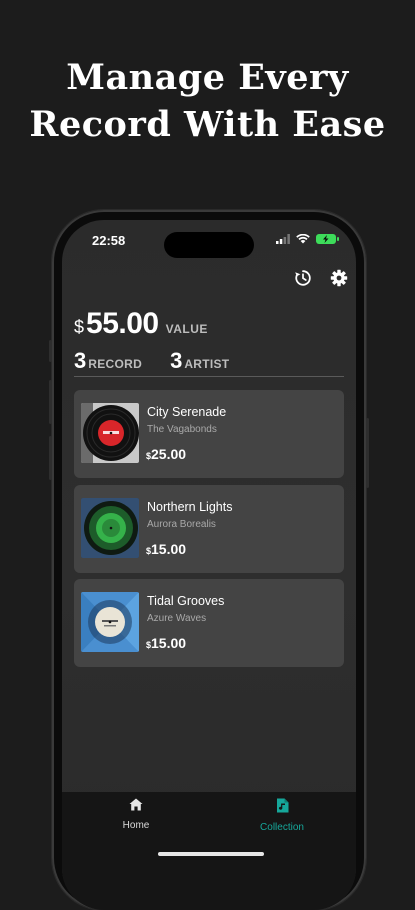  Describe the element at coordinates (136, 825) in the screenshot. I see `tab-home-label: Home` at that location.